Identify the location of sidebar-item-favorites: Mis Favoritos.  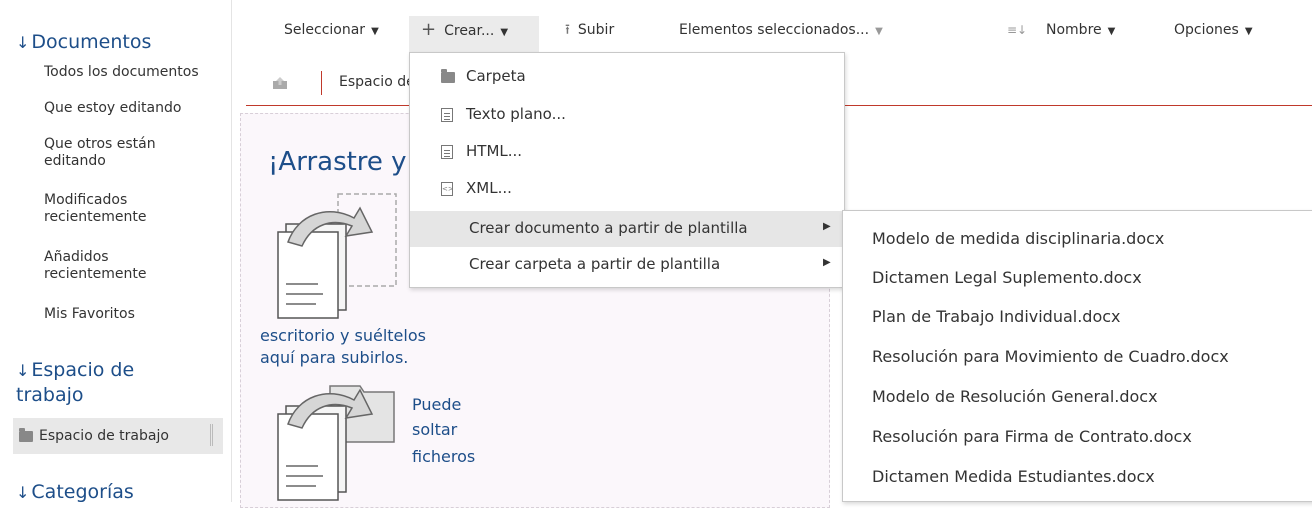
(136, 314).